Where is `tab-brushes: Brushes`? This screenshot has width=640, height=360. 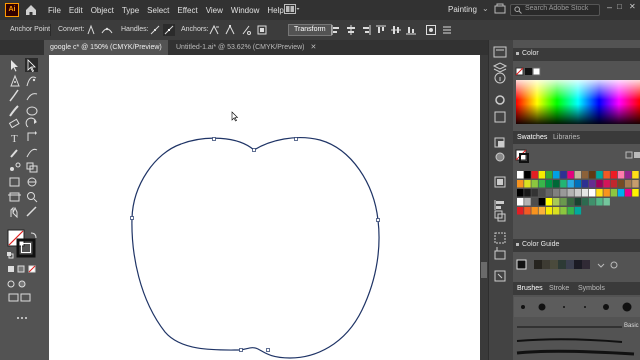 tab-brushes: Brushes is located at coordinates (530, 288).